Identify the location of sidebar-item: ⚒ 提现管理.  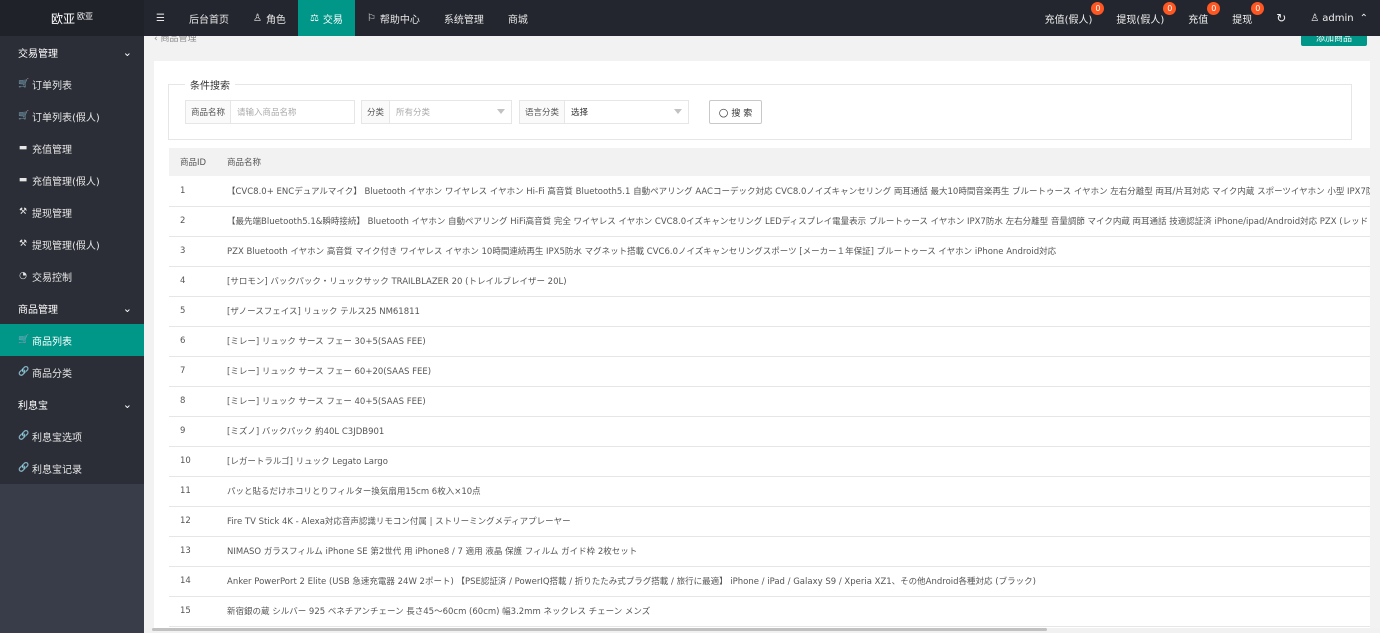
(72, 212).